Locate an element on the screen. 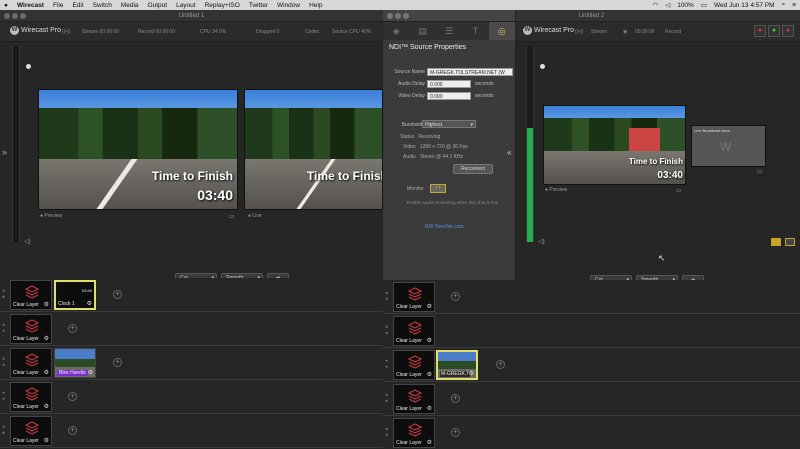 This screenshot has height=449, width=800. volume-icon: ◁ is located at coordinates (667, 5).